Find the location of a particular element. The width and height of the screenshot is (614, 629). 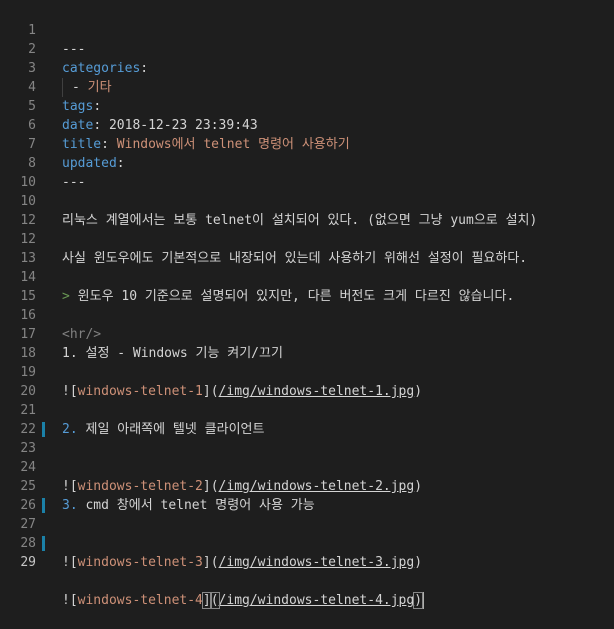

editor-line: 10 is located at coordinates (307, 172).